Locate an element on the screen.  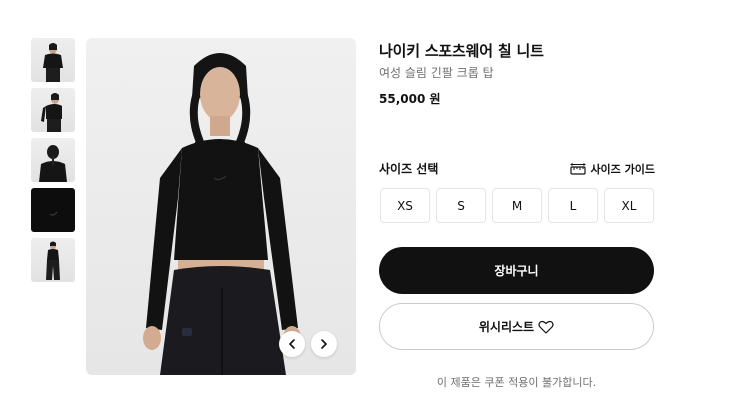
product-subtitle: 여성 슬림 긴팔 크롭 탑 is located at coordinates (436, 73).